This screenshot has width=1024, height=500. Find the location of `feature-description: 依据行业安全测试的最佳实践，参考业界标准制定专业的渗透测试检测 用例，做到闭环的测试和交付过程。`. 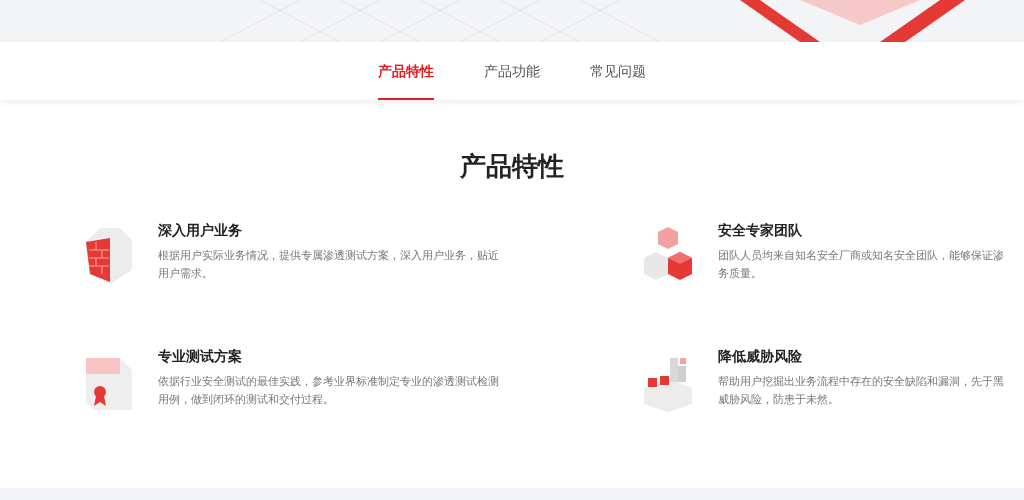

feature-description: 依据行业安全测试的最佳实践，参考业界标准制定专业的渗透测试检测 用例，做到闭环的测试和交付过程。 is located at coordinates (328, 390).